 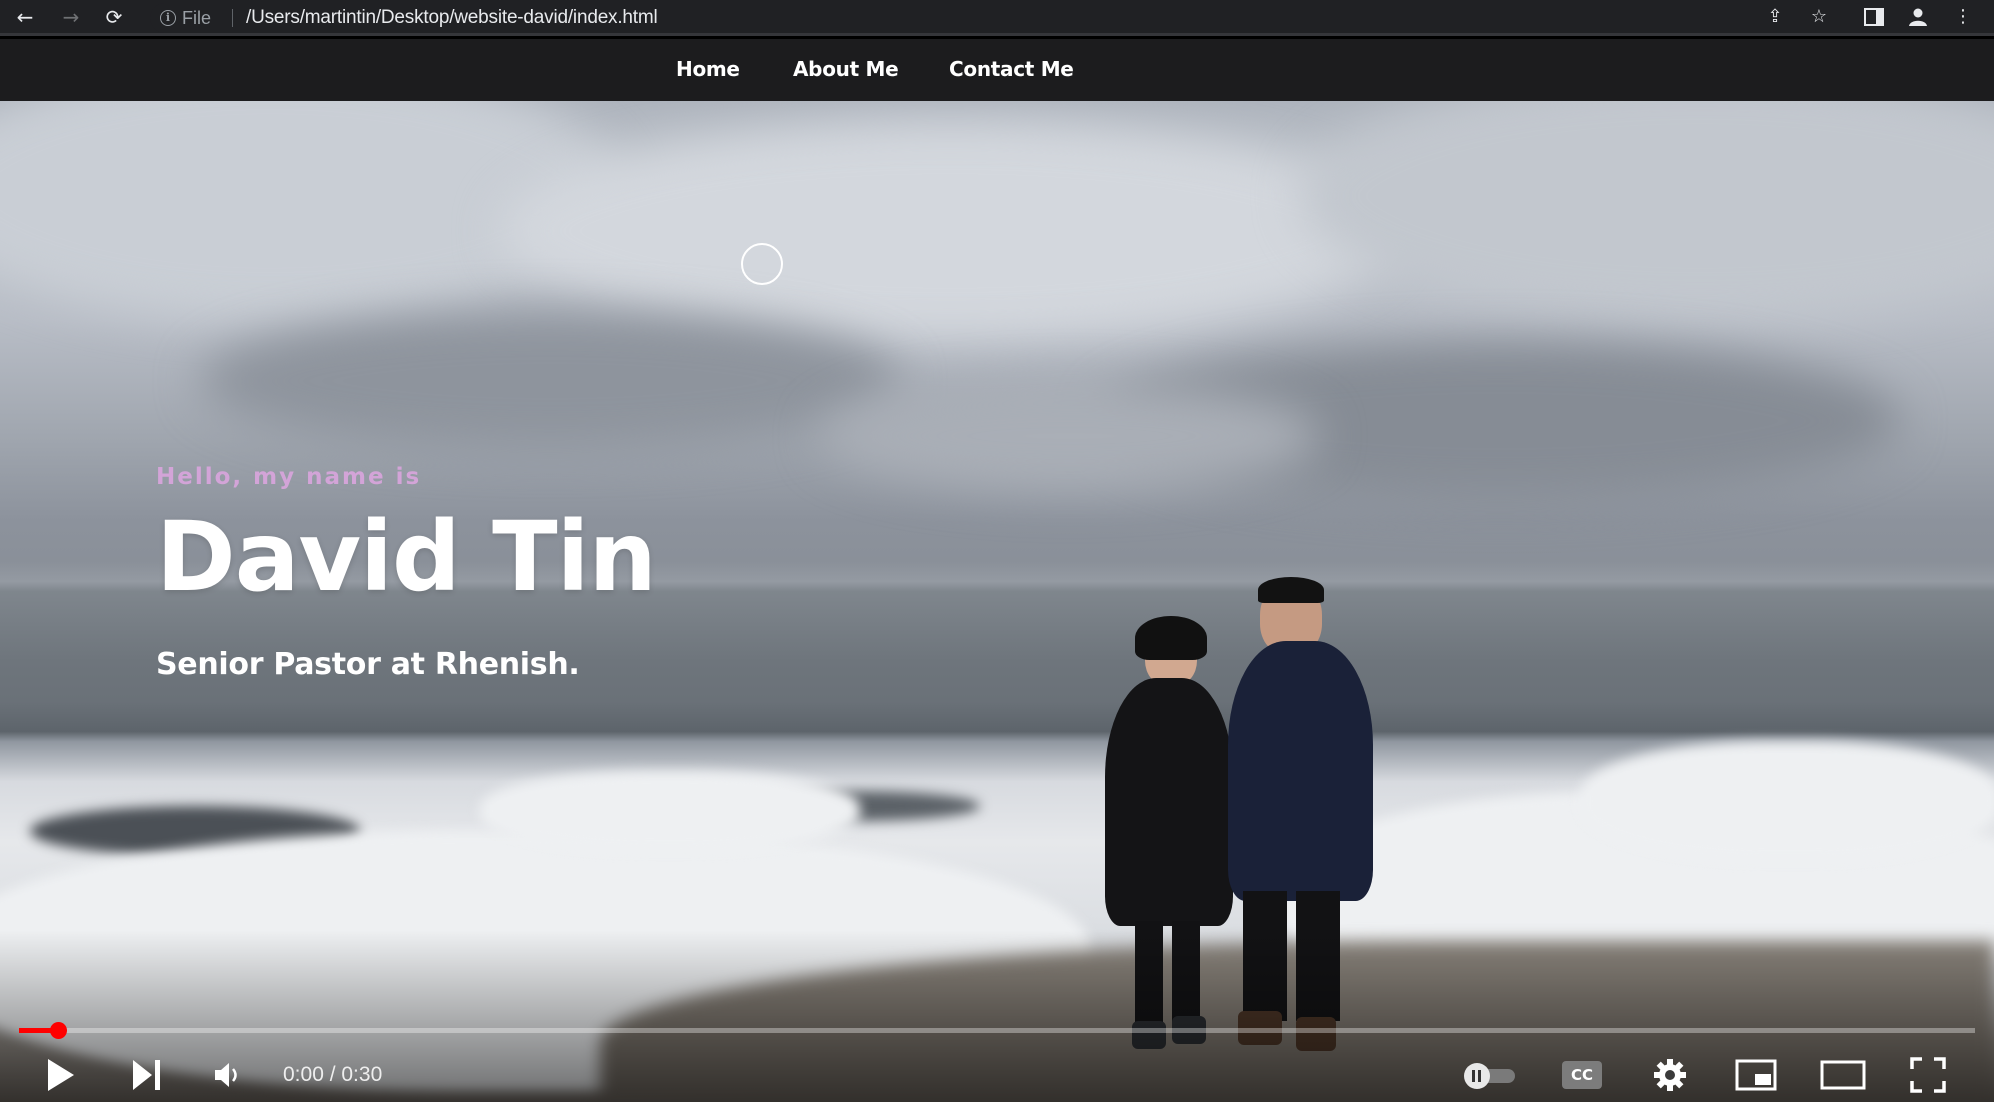 What do you see at coordinates (59, 1030) in the screenshot?
I see `progress-scrubber` at bounding box center [59, 1030].